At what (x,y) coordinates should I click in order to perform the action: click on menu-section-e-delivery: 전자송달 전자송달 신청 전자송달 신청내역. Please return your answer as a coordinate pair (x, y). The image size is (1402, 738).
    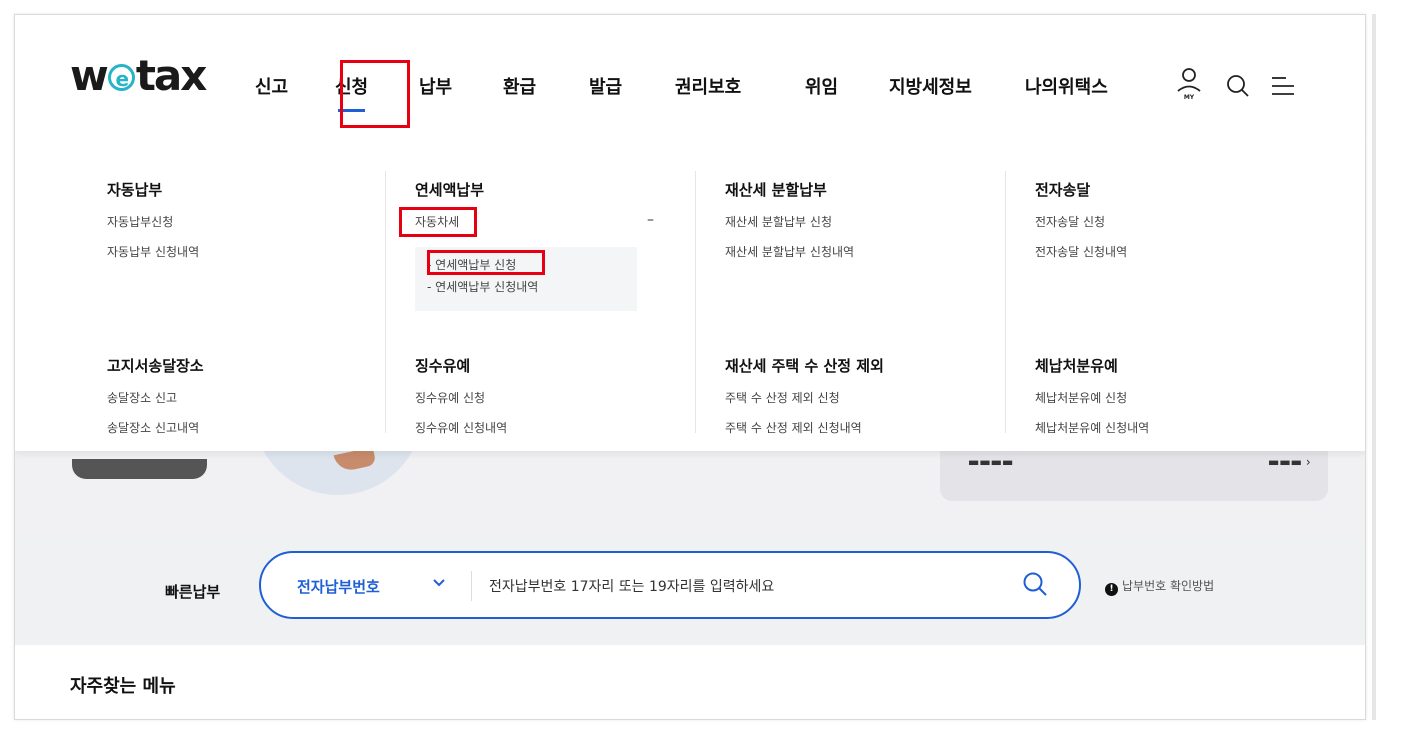
    Looking at the image, I should click on (1081, 219).